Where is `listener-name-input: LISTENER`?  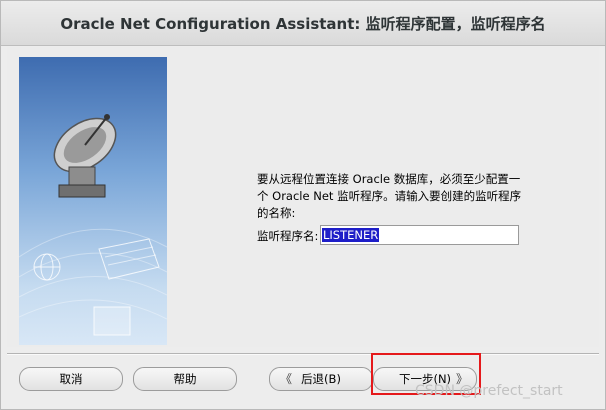
listener-name-input: LISTENER is located at coordinates (419, 235).